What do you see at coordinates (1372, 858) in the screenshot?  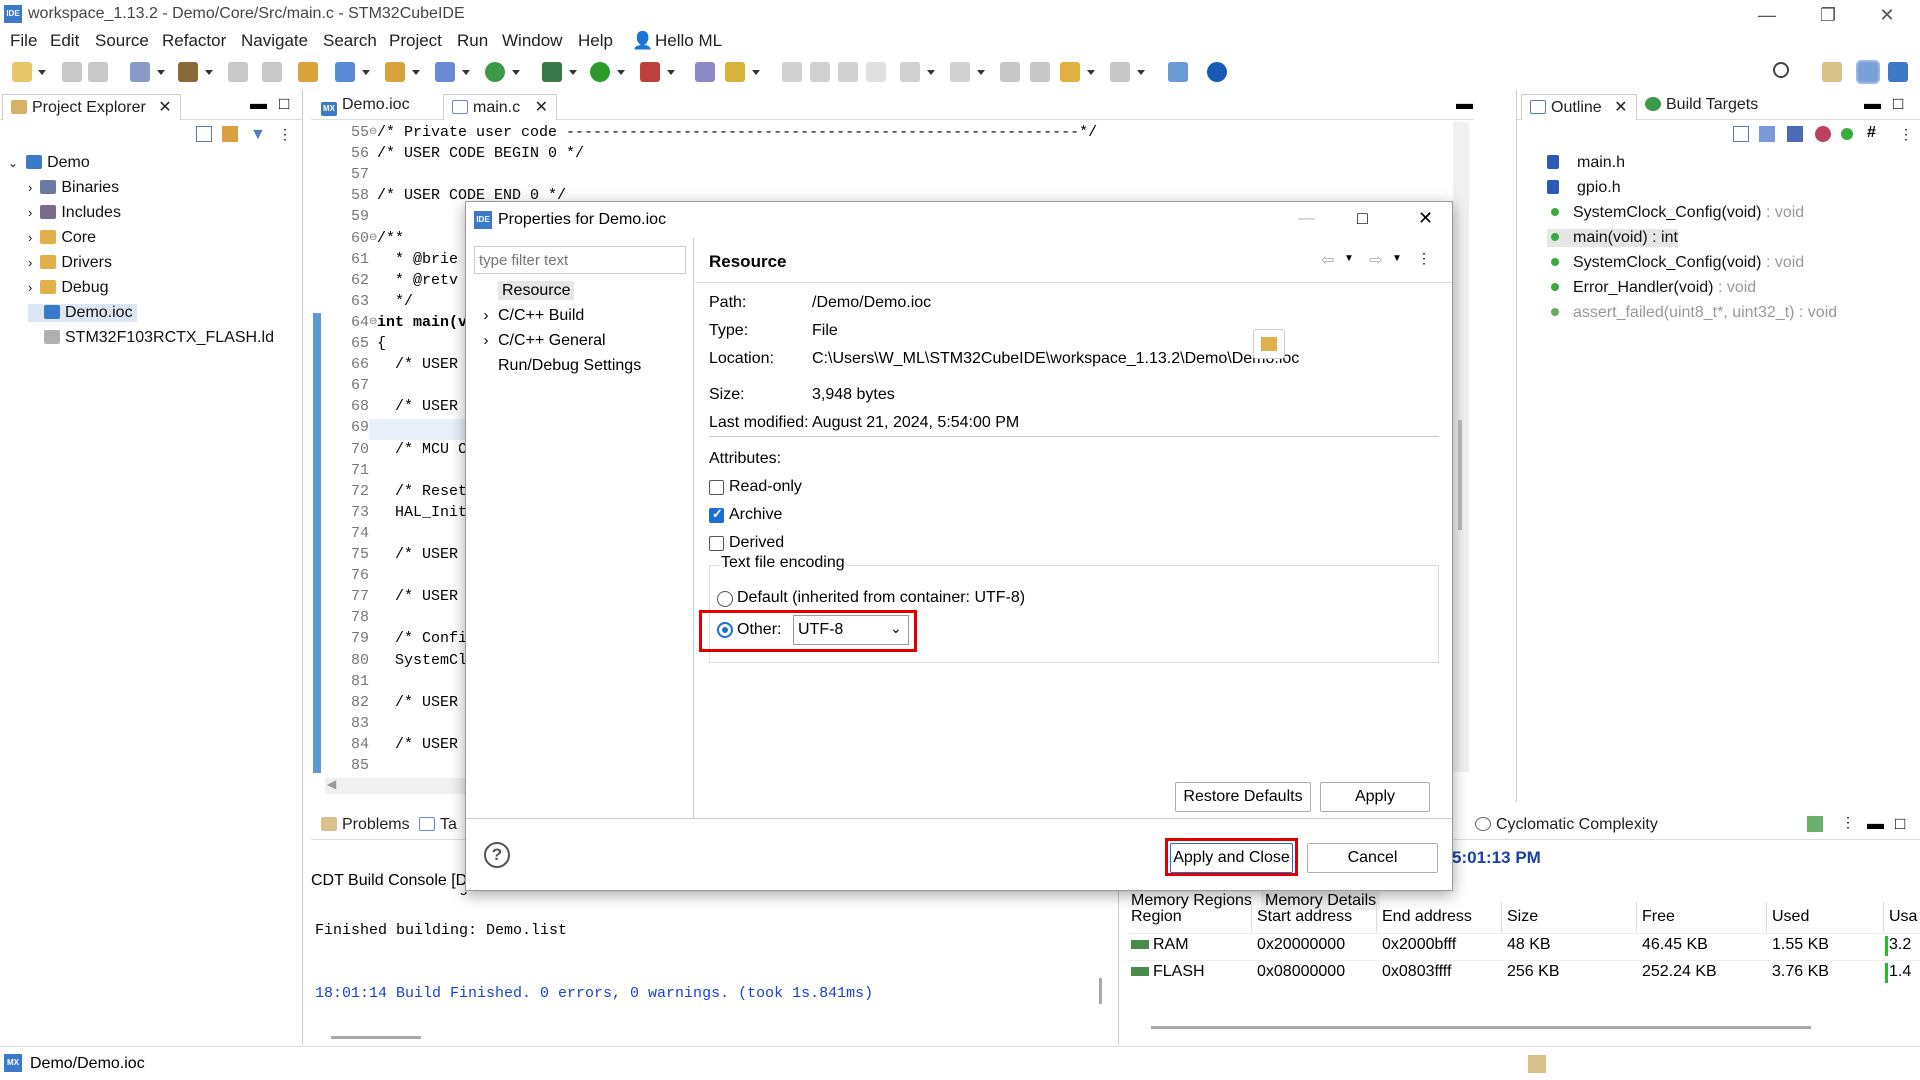 I see `cancel-button: Cancel` at bounding box center [1372, 858].